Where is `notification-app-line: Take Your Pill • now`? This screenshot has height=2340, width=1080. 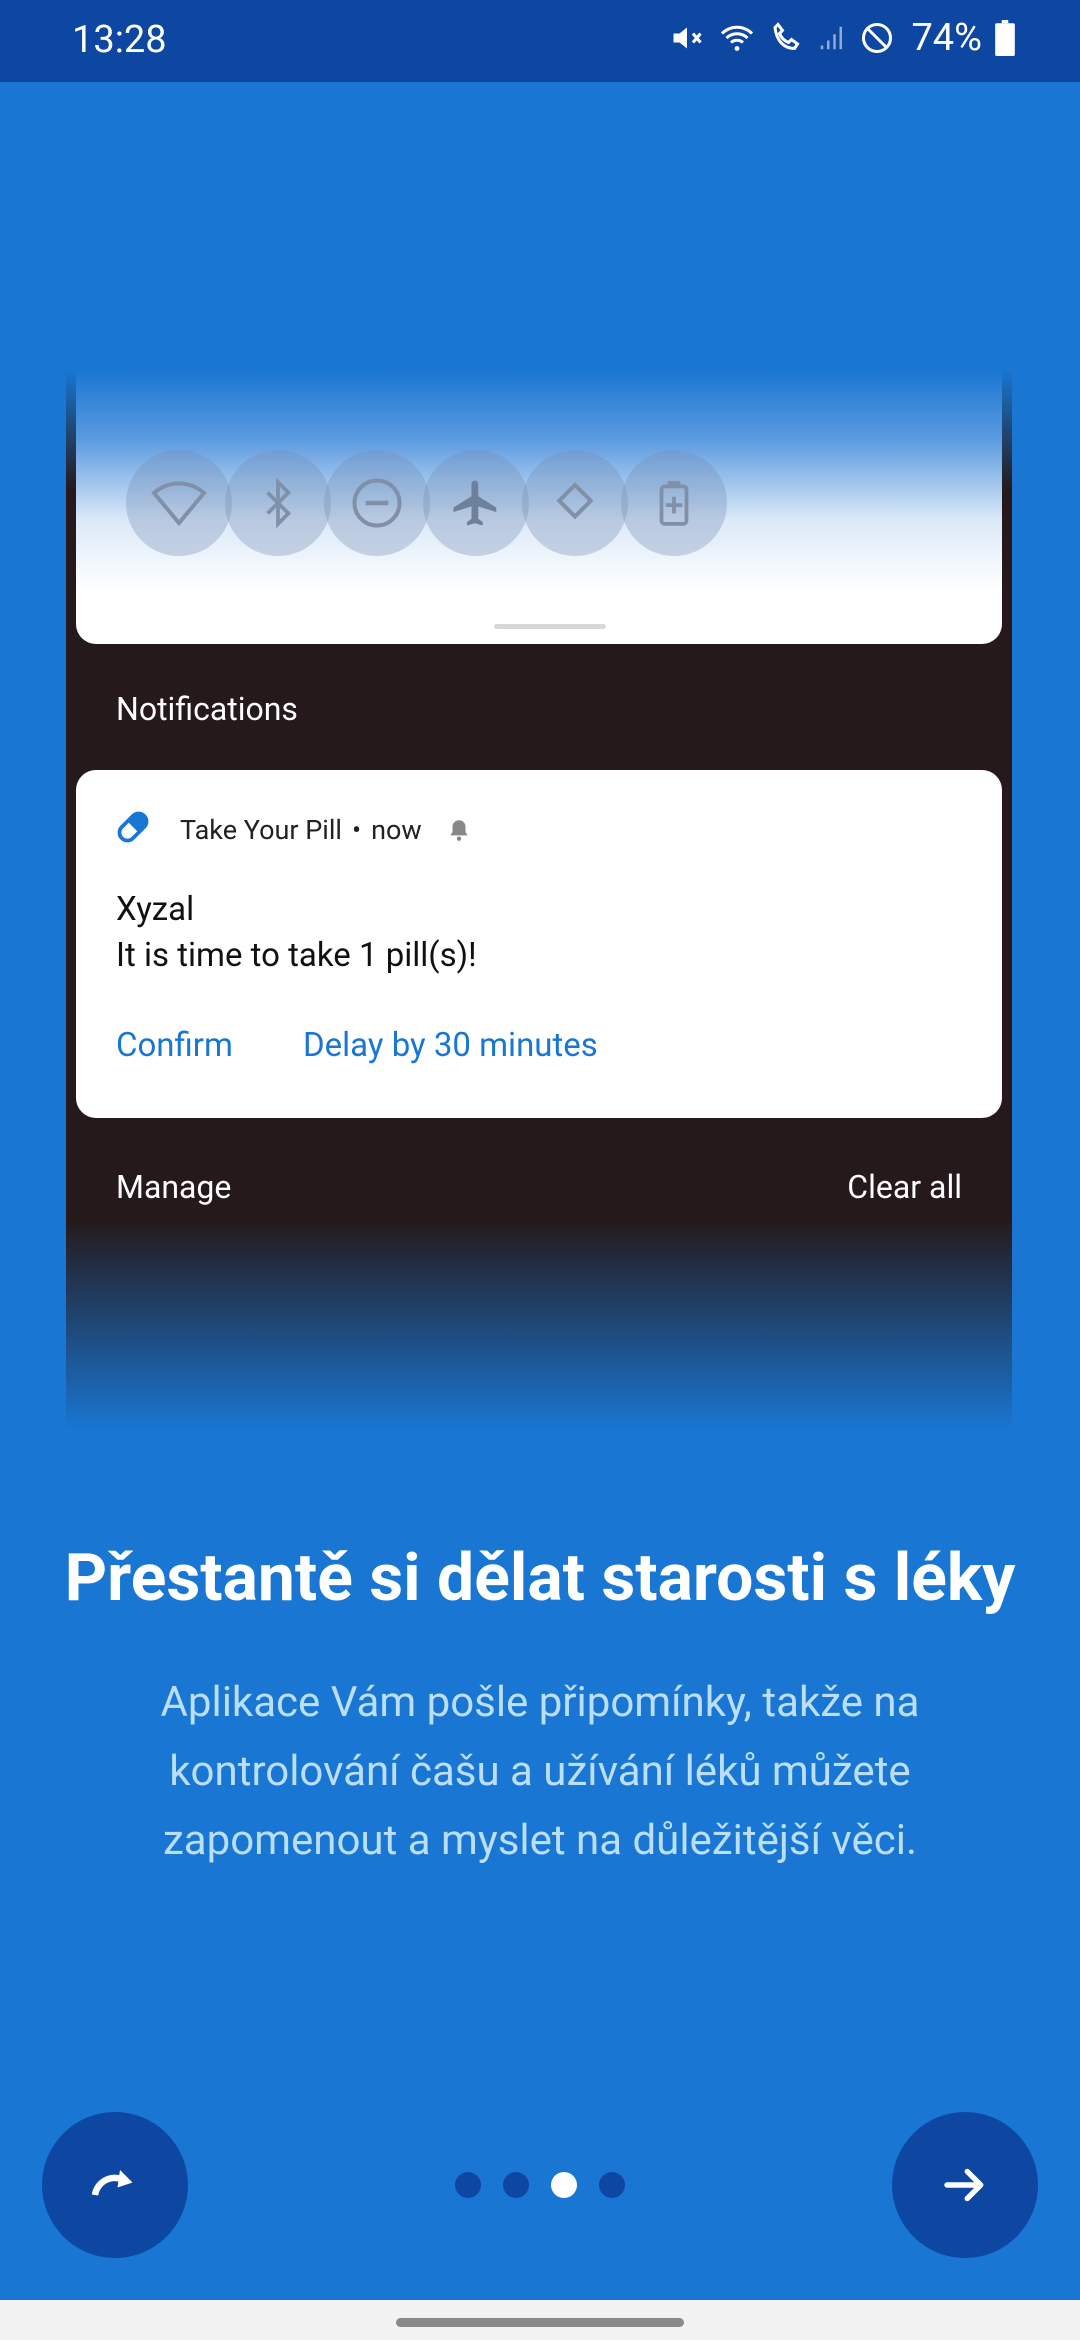
notification-app-line: Take Your Pill • now is located at coordinates (326, 830).